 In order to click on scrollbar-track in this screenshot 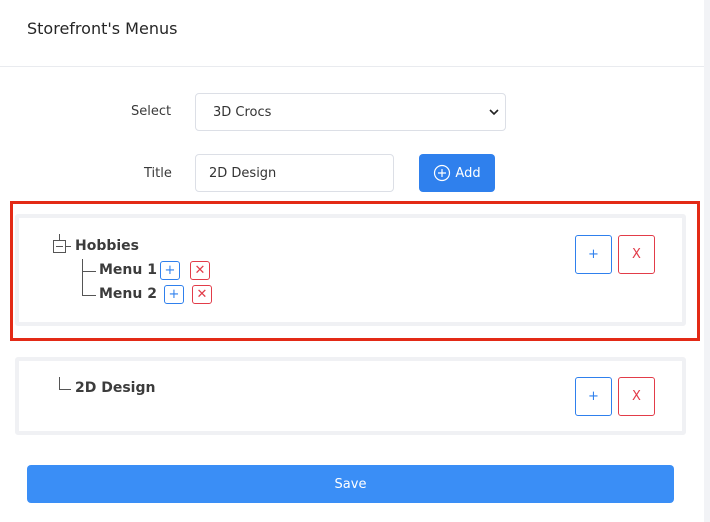, I will do `click(707, 261)`.